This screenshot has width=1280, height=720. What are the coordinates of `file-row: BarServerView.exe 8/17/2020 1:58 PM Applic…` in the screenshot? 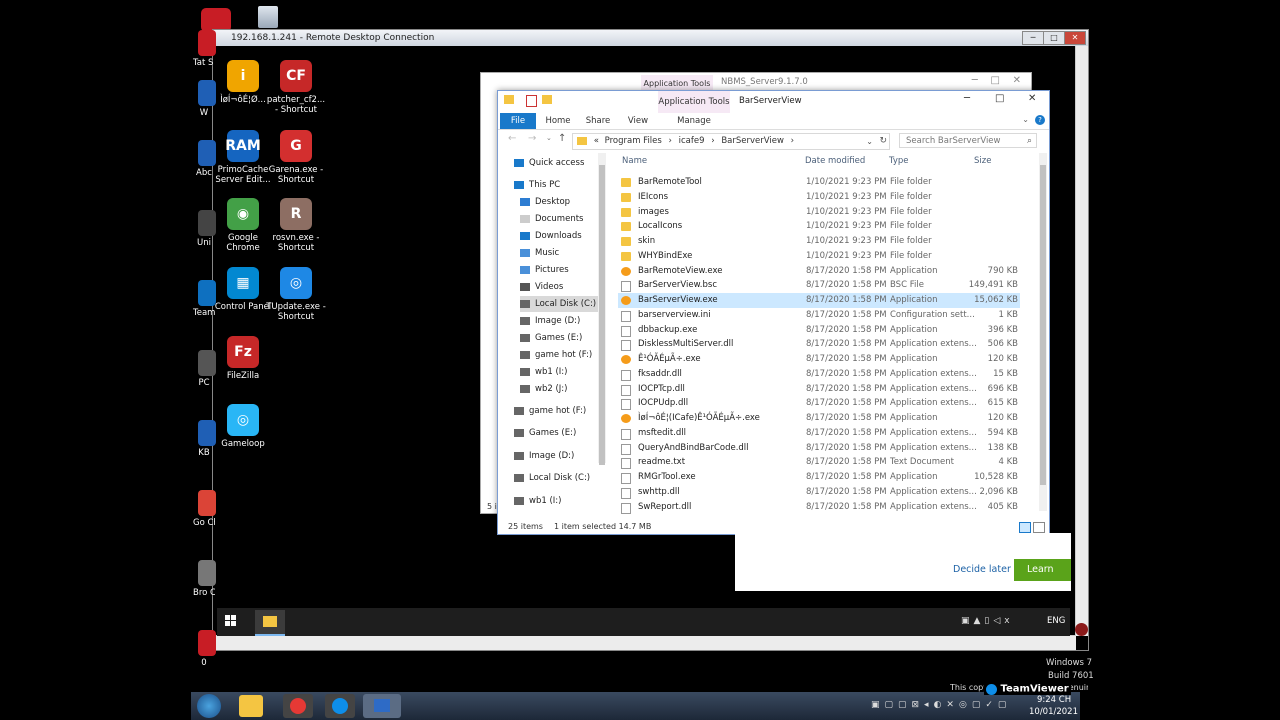 It's located at (819, 300).